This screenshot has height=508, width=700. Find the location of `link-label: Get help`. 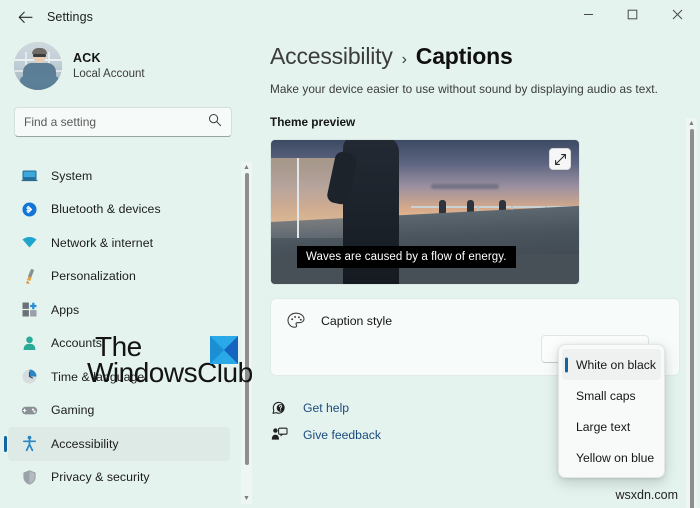

link-label: Get help is located at coordinates (326, 407).